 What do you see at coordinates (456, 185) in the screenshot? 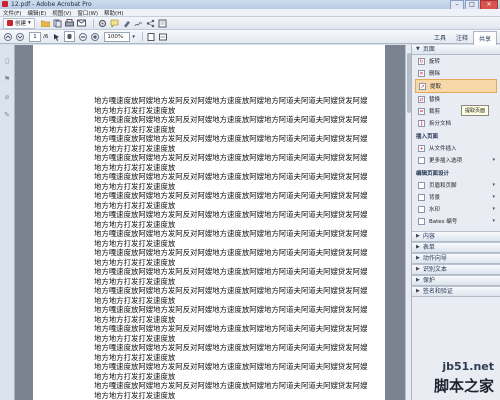
I see `header-footer-dropdown: 页眉和页脚 ▾` at bounding box center [456, 185].